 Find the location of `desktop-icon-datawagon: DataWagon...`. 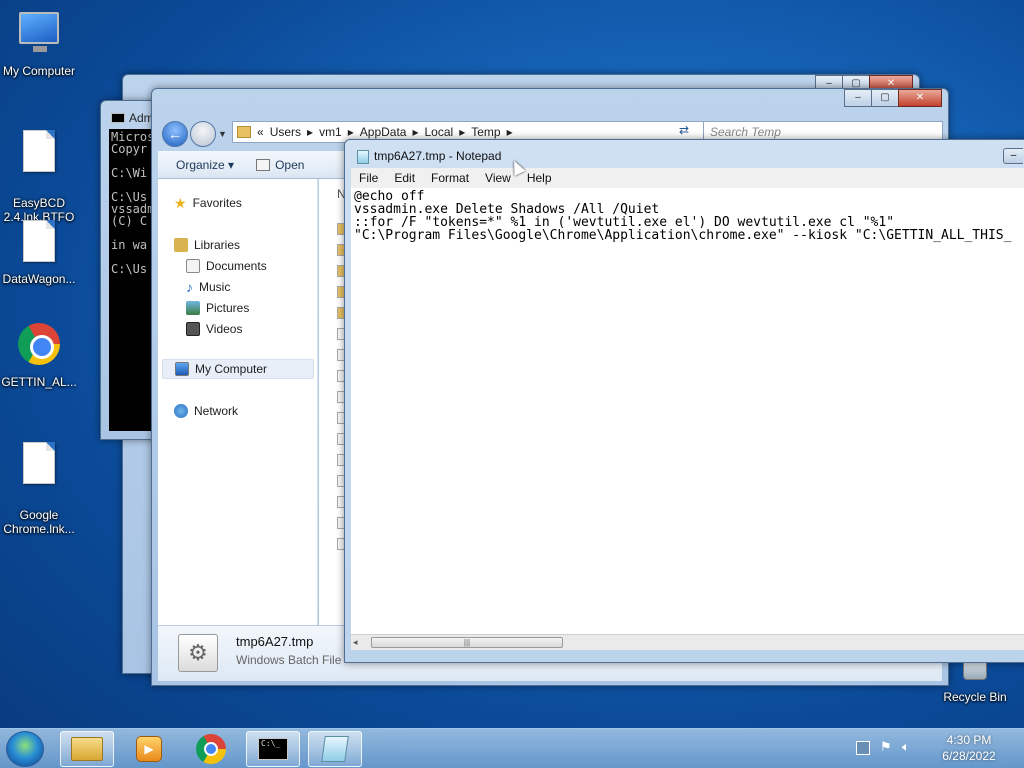

desktop-icon-datawagon: DataWagon... is located at coordinates (39, 252).